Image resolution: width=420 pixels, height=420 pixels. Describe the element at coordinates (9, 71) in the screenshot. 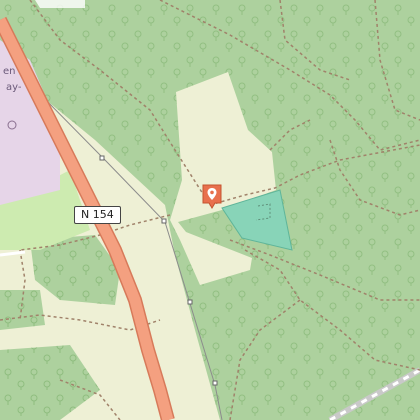

I see `place-label-fragment: en` at that location.